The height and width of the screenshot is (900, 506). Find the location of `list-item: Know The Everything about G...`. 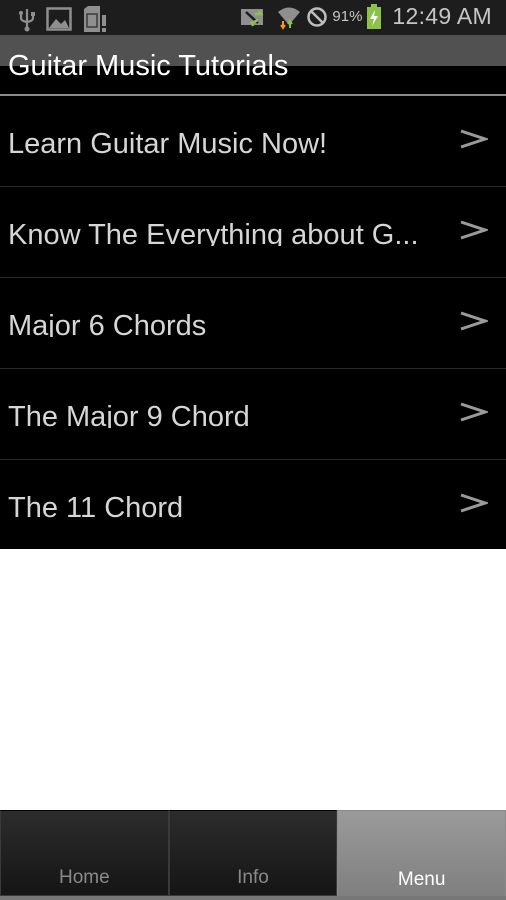

list-item: Know The Everything about G... is located at coordinates (253, 232).